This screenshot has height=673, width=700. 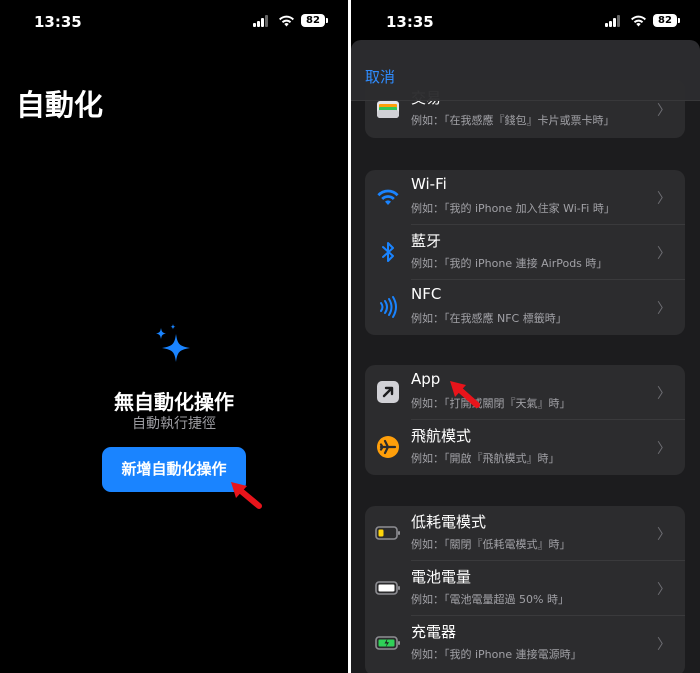 What do you see at coordinates (509, 263) in the screenshot?
I see `trigger-subtitle: 例如：「我的 iPhone 連接 AirPods 時」` at bounding box center [509, 263].